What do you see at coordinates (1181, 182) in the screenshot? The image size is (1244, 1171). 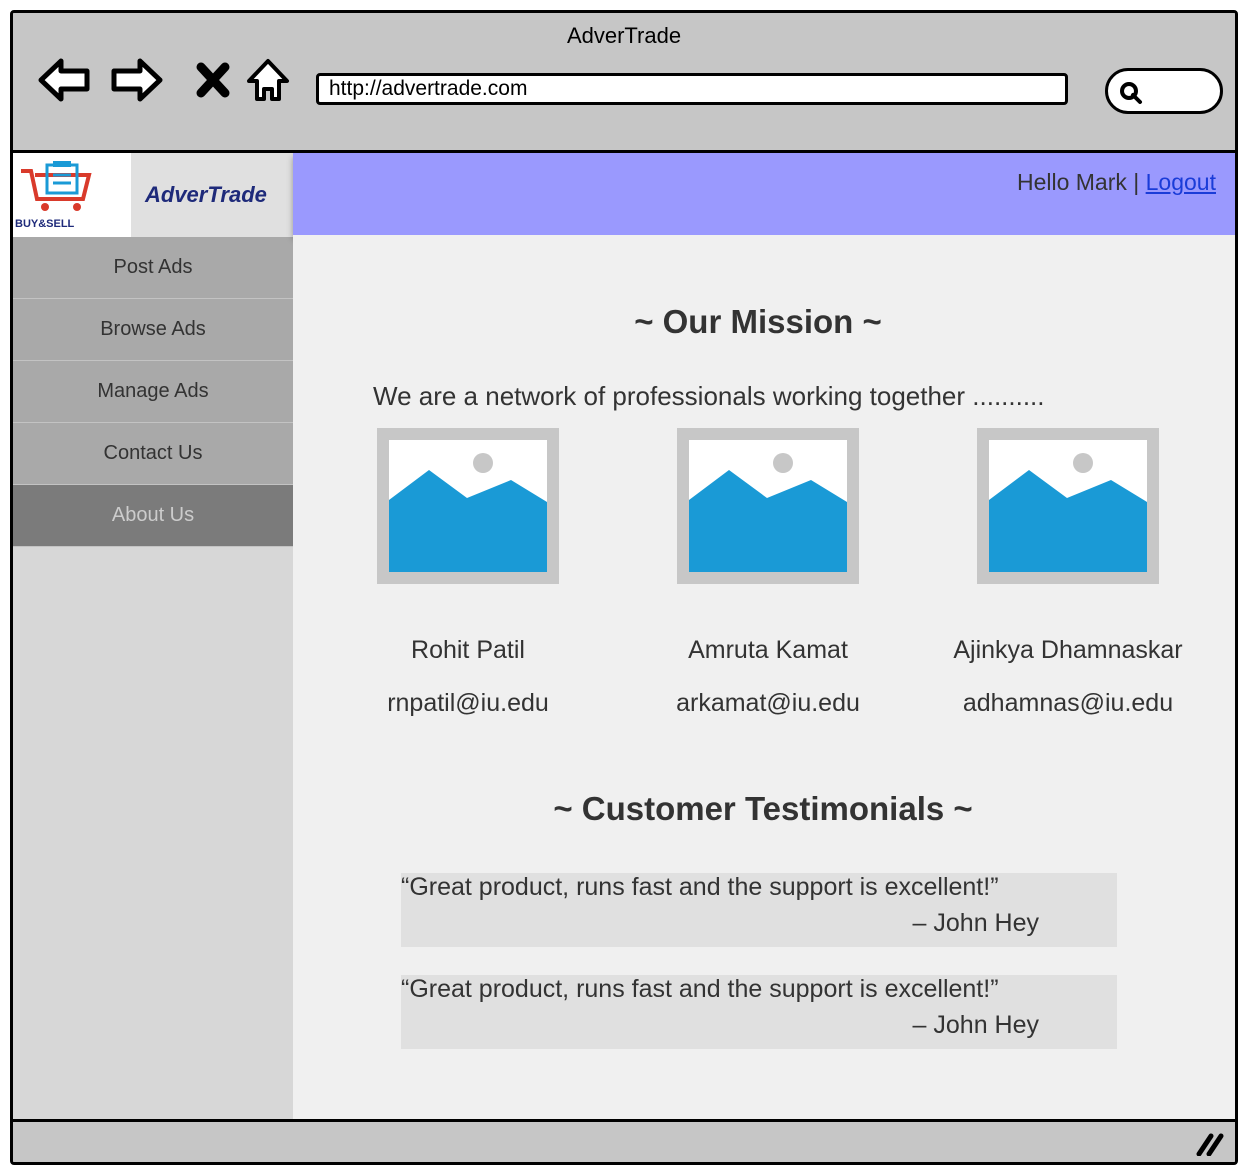 I see `logout-link: Logout` at bounding box center [1181, 182].